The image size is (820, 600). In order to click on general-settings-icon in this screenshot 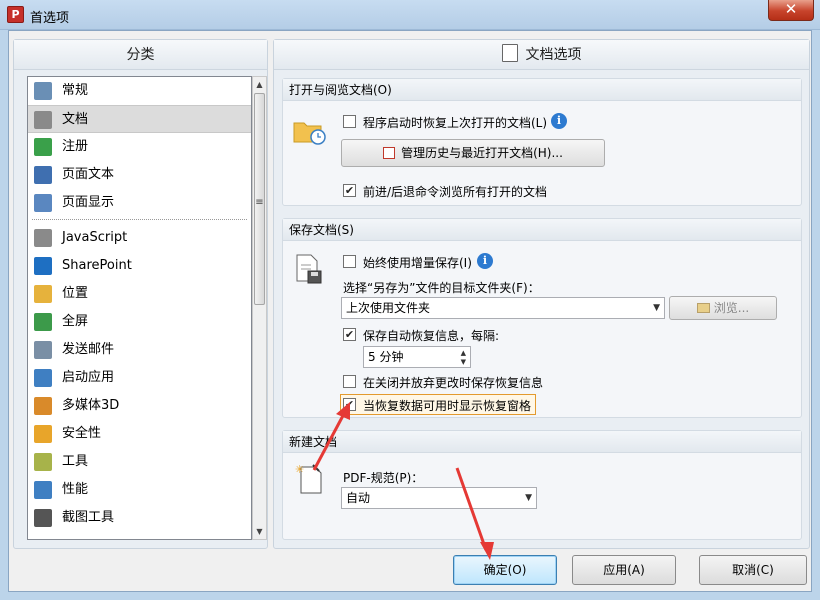, I will do `click(43, 91)`.